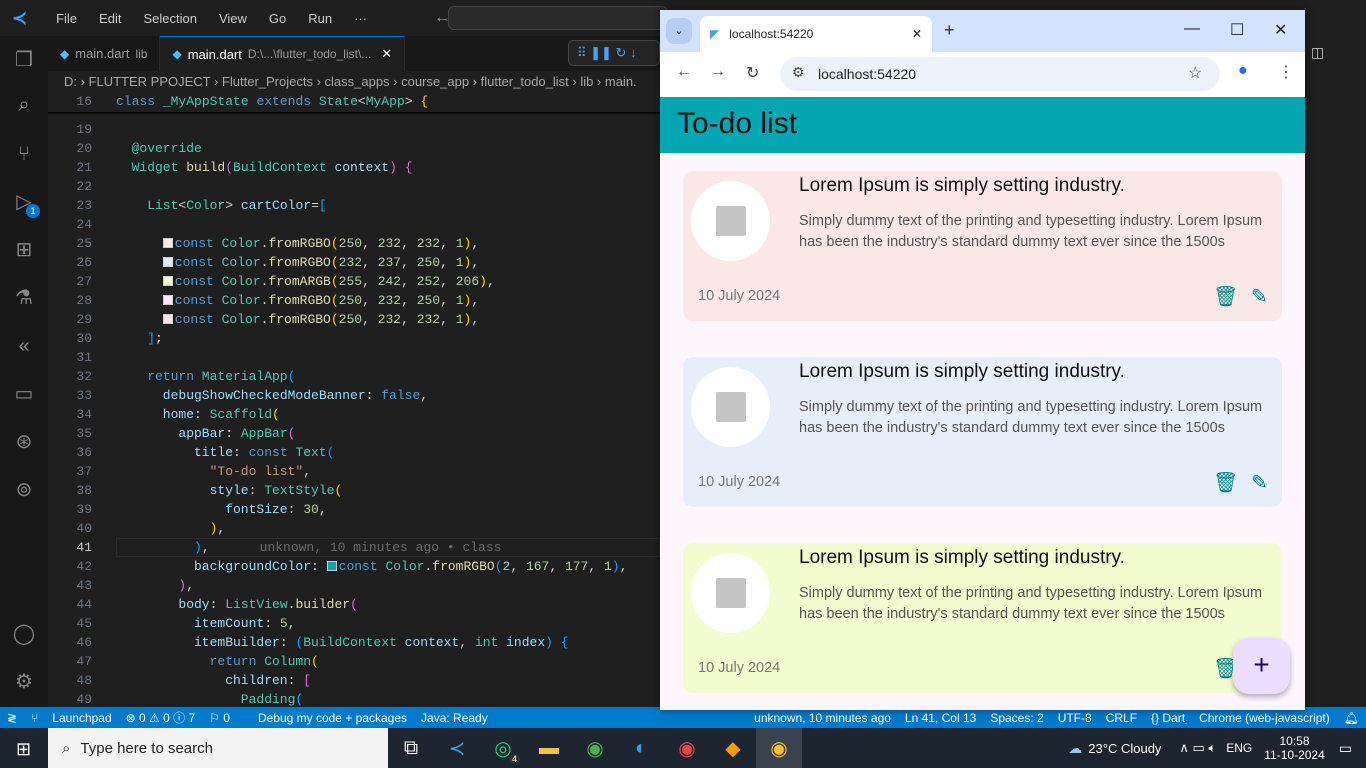 The height and width of the screenshot is (768, 1366). What do you see at coordinates (1124, 748) in the screenshot?
I see `weather: 23°C Cloudy` at bounding box center [1124, 748].